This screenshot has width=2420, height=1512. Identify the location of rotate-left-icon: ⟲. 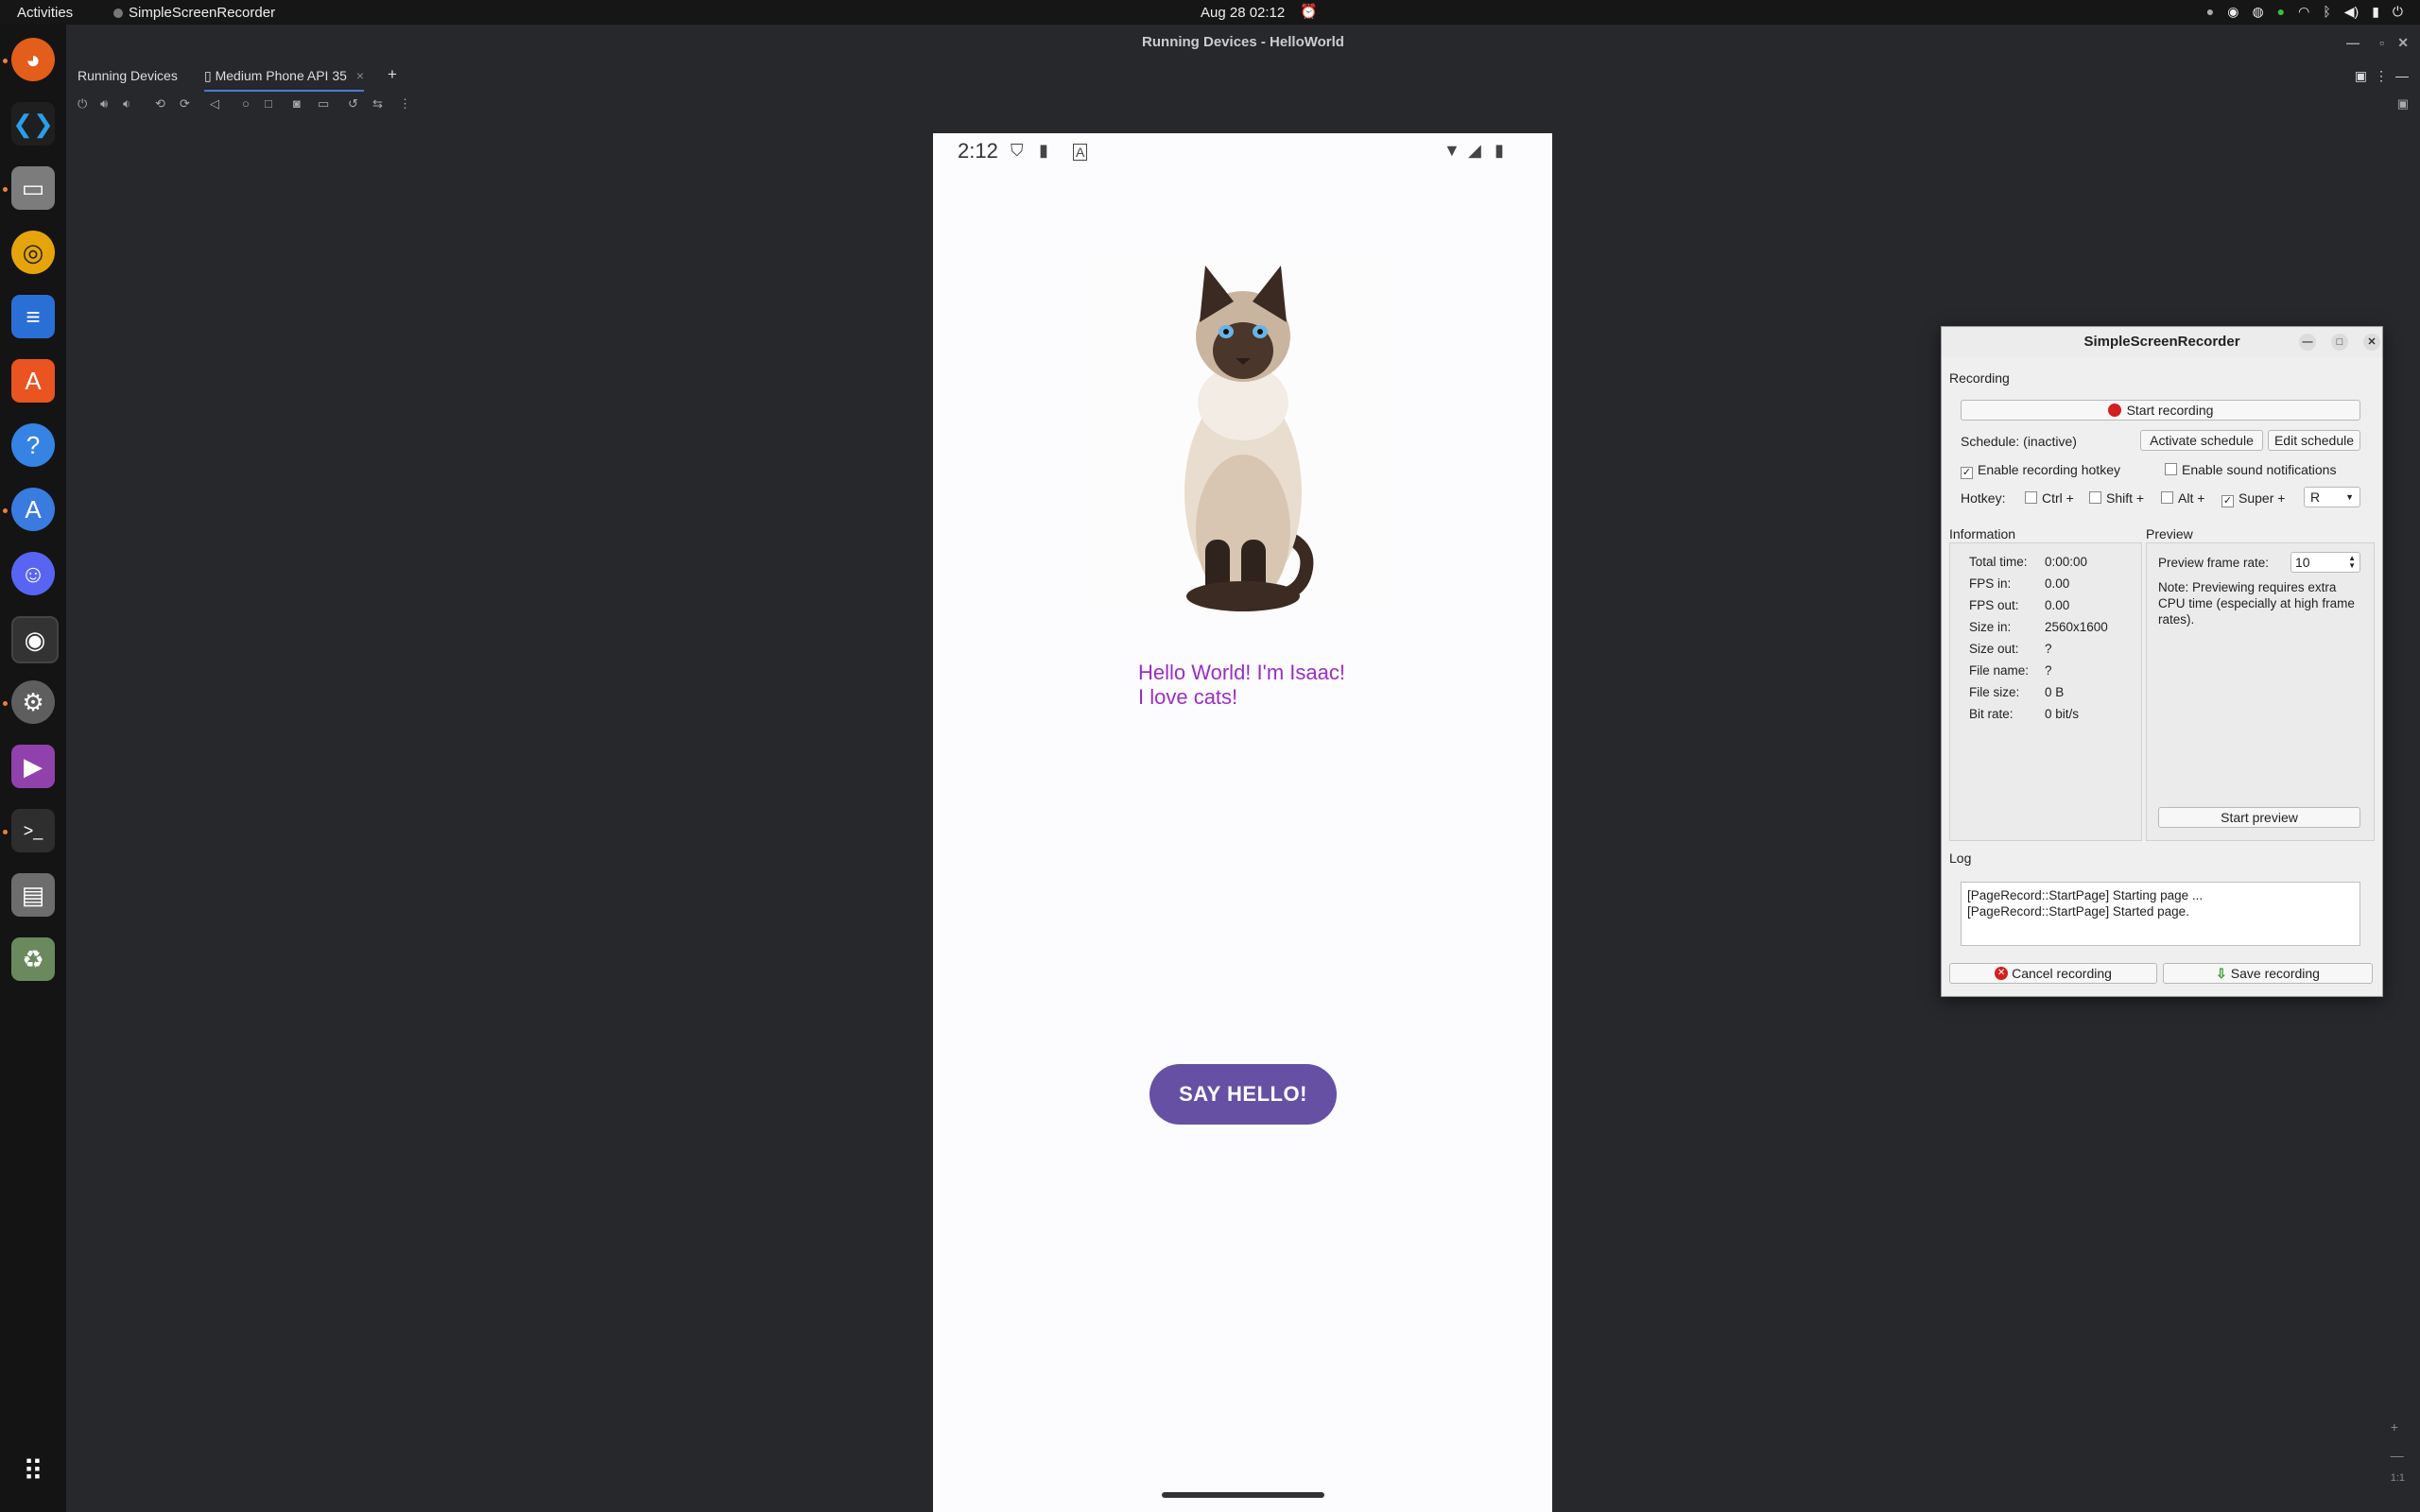
(160, 104).